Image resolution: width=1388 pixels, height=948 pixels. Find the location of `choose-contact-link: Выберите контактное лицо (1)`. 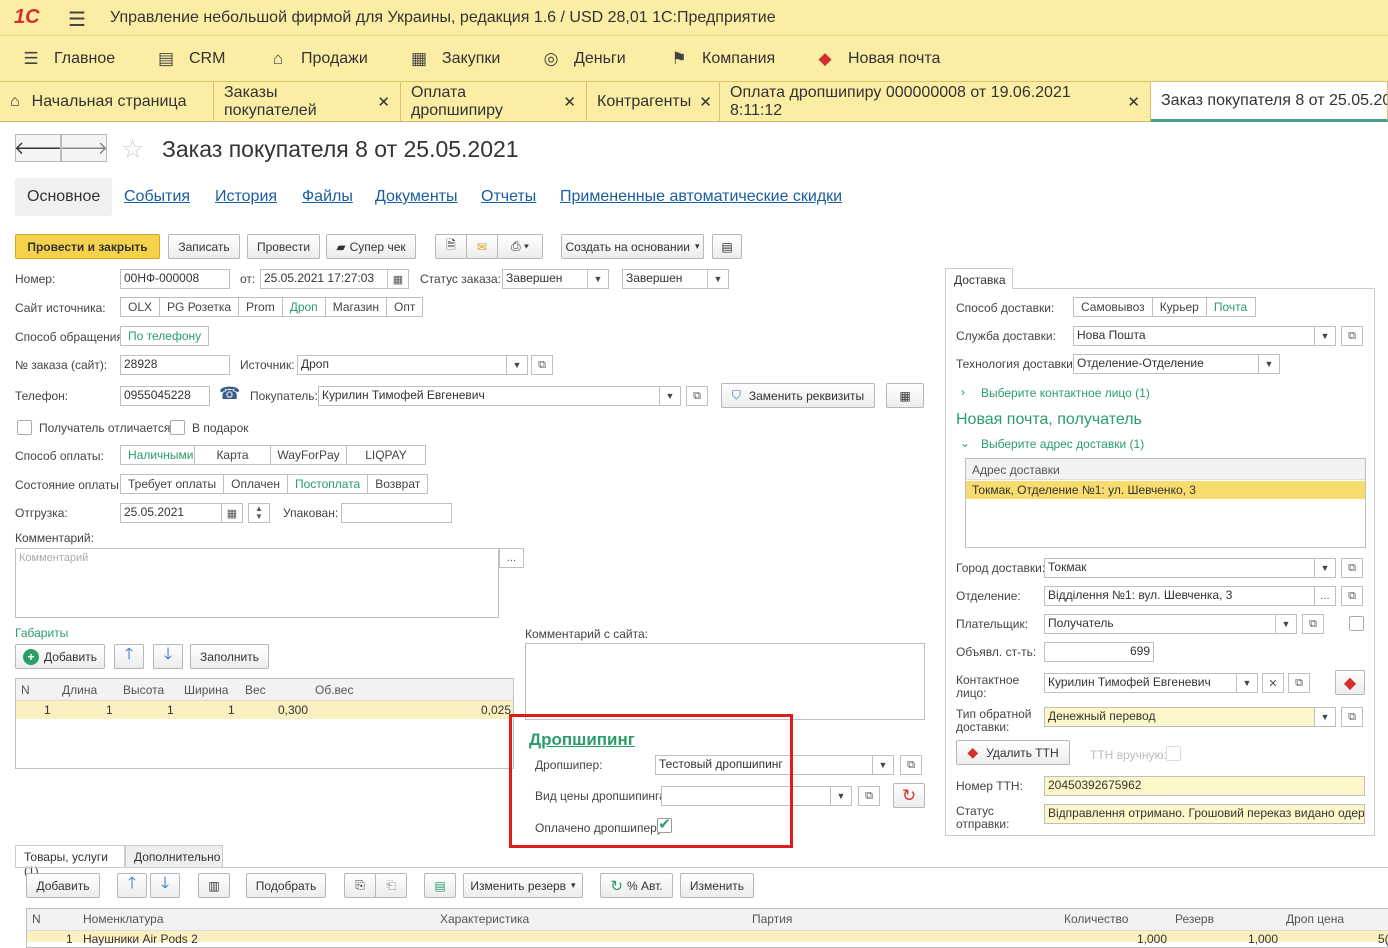

choose-contact-link: Выберите контактное лицо (1) is located at coordinates (1065, 393).